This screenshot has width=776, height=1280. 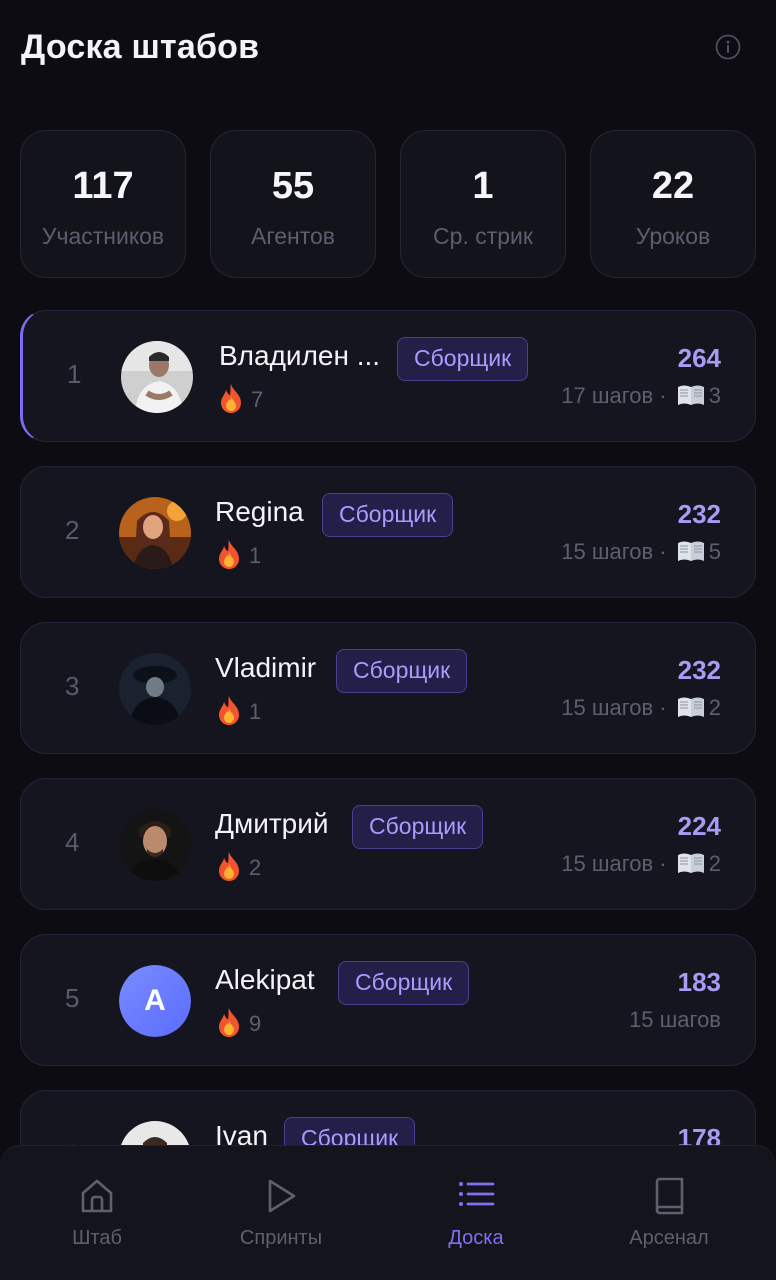 What do you see at coordinates (72, 686) in the screenshot?
I see `rank-number: 3` at bounding box center [72, 686].